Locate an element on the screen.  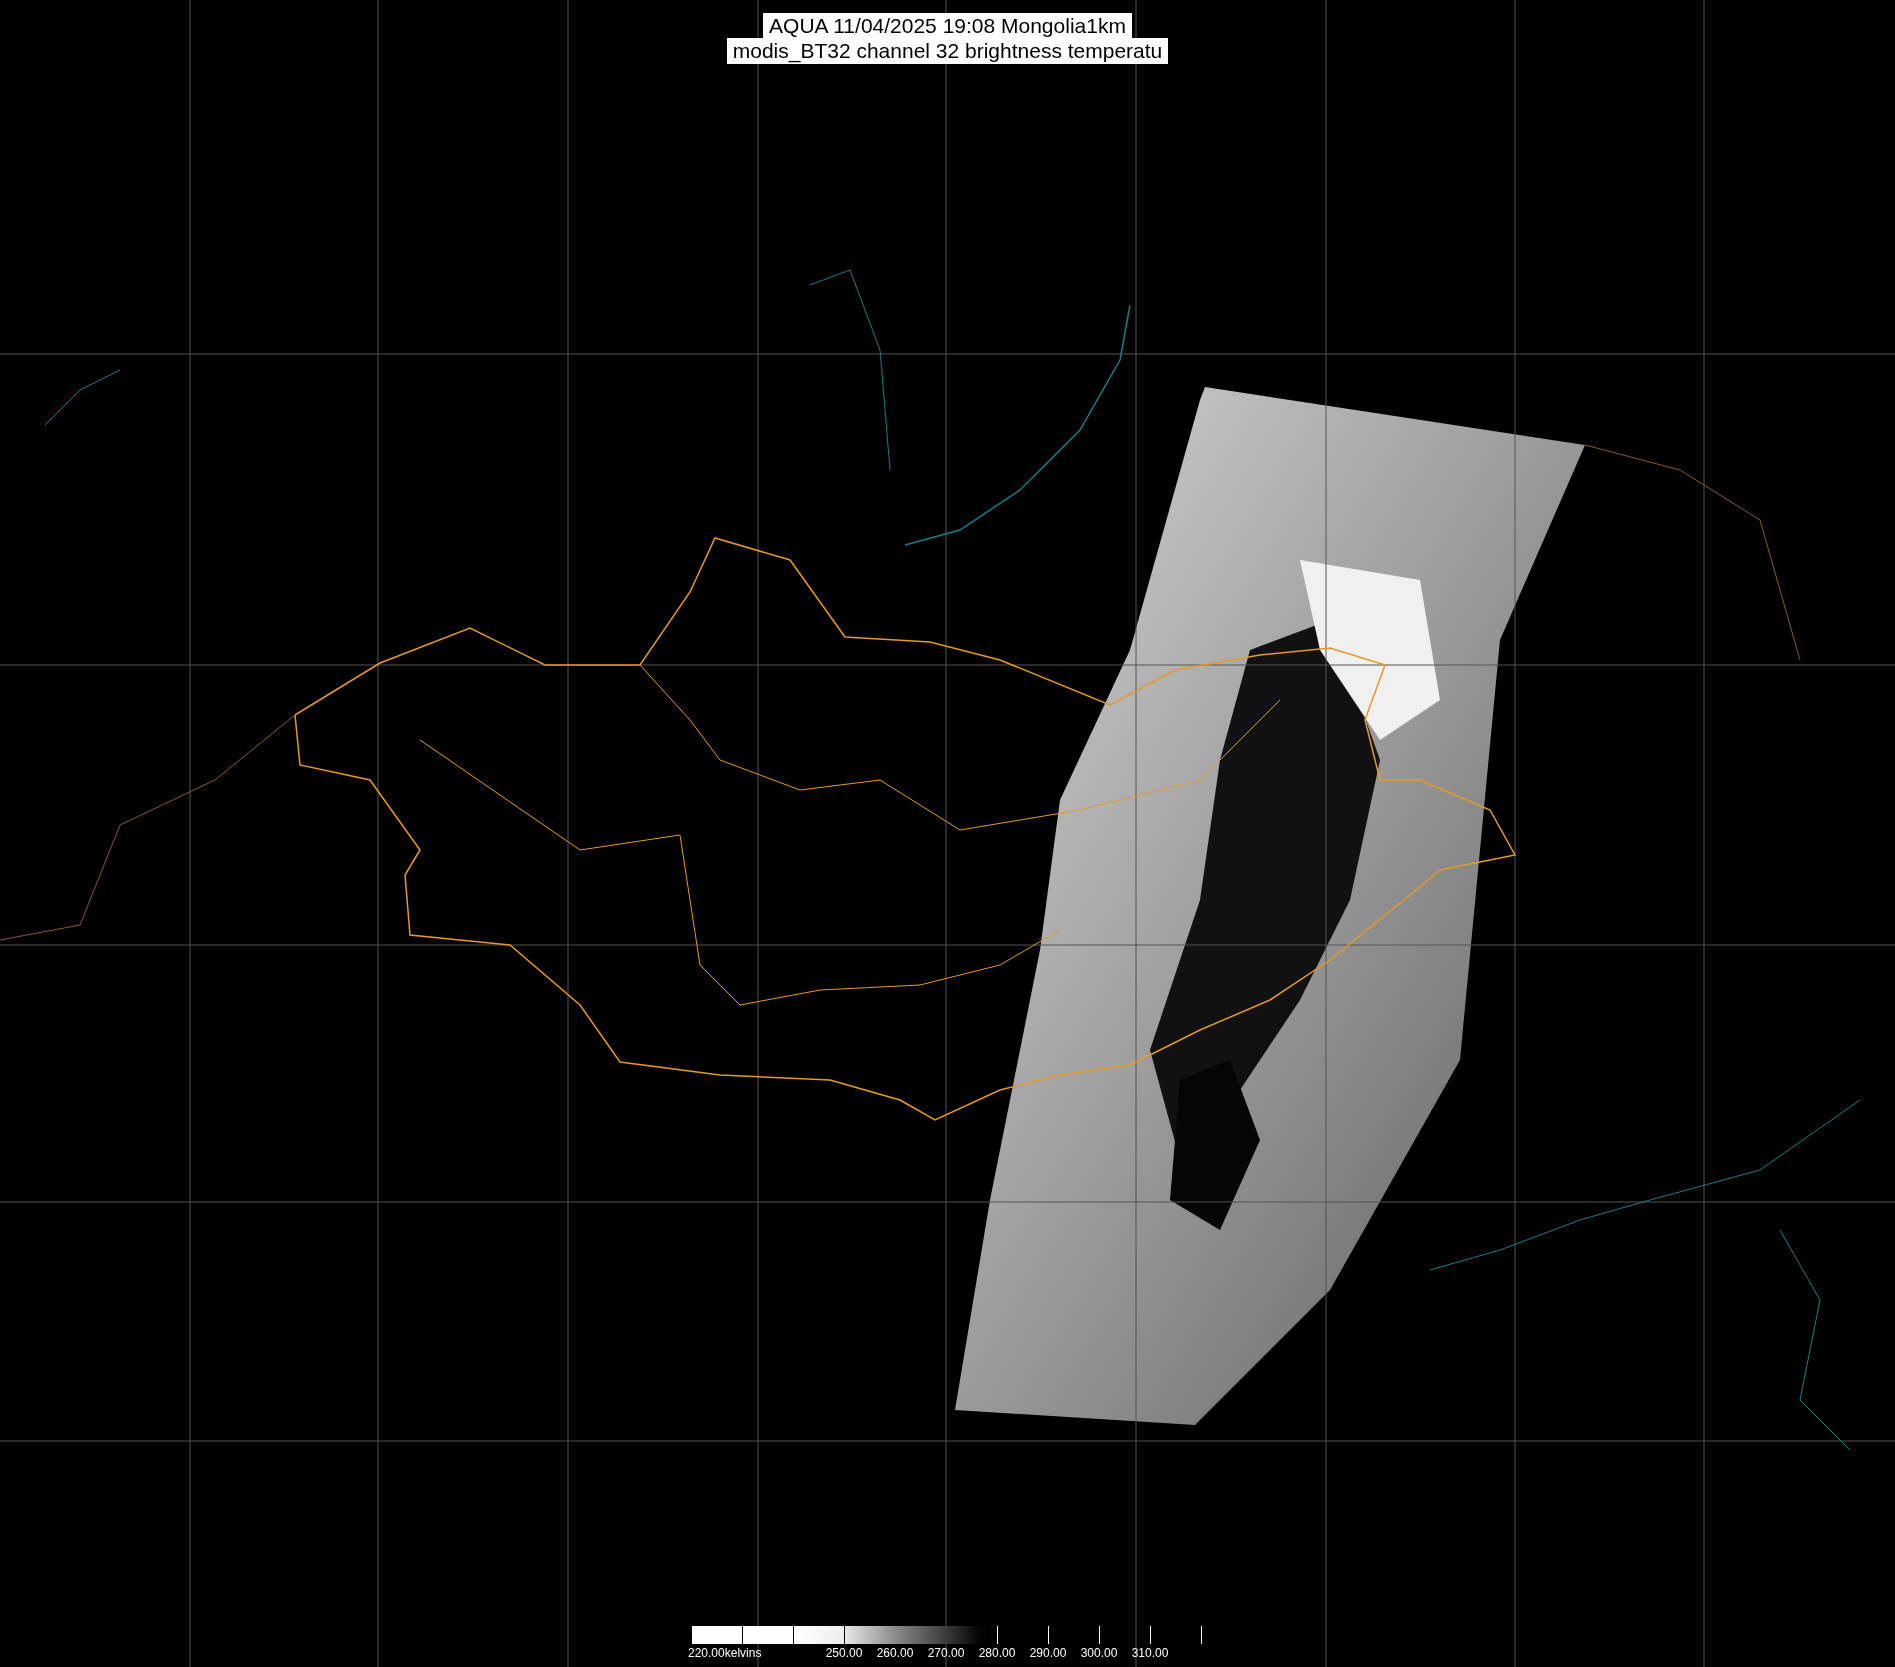
colorbar-label: 270.00 is located at coordinates (946, 1653).